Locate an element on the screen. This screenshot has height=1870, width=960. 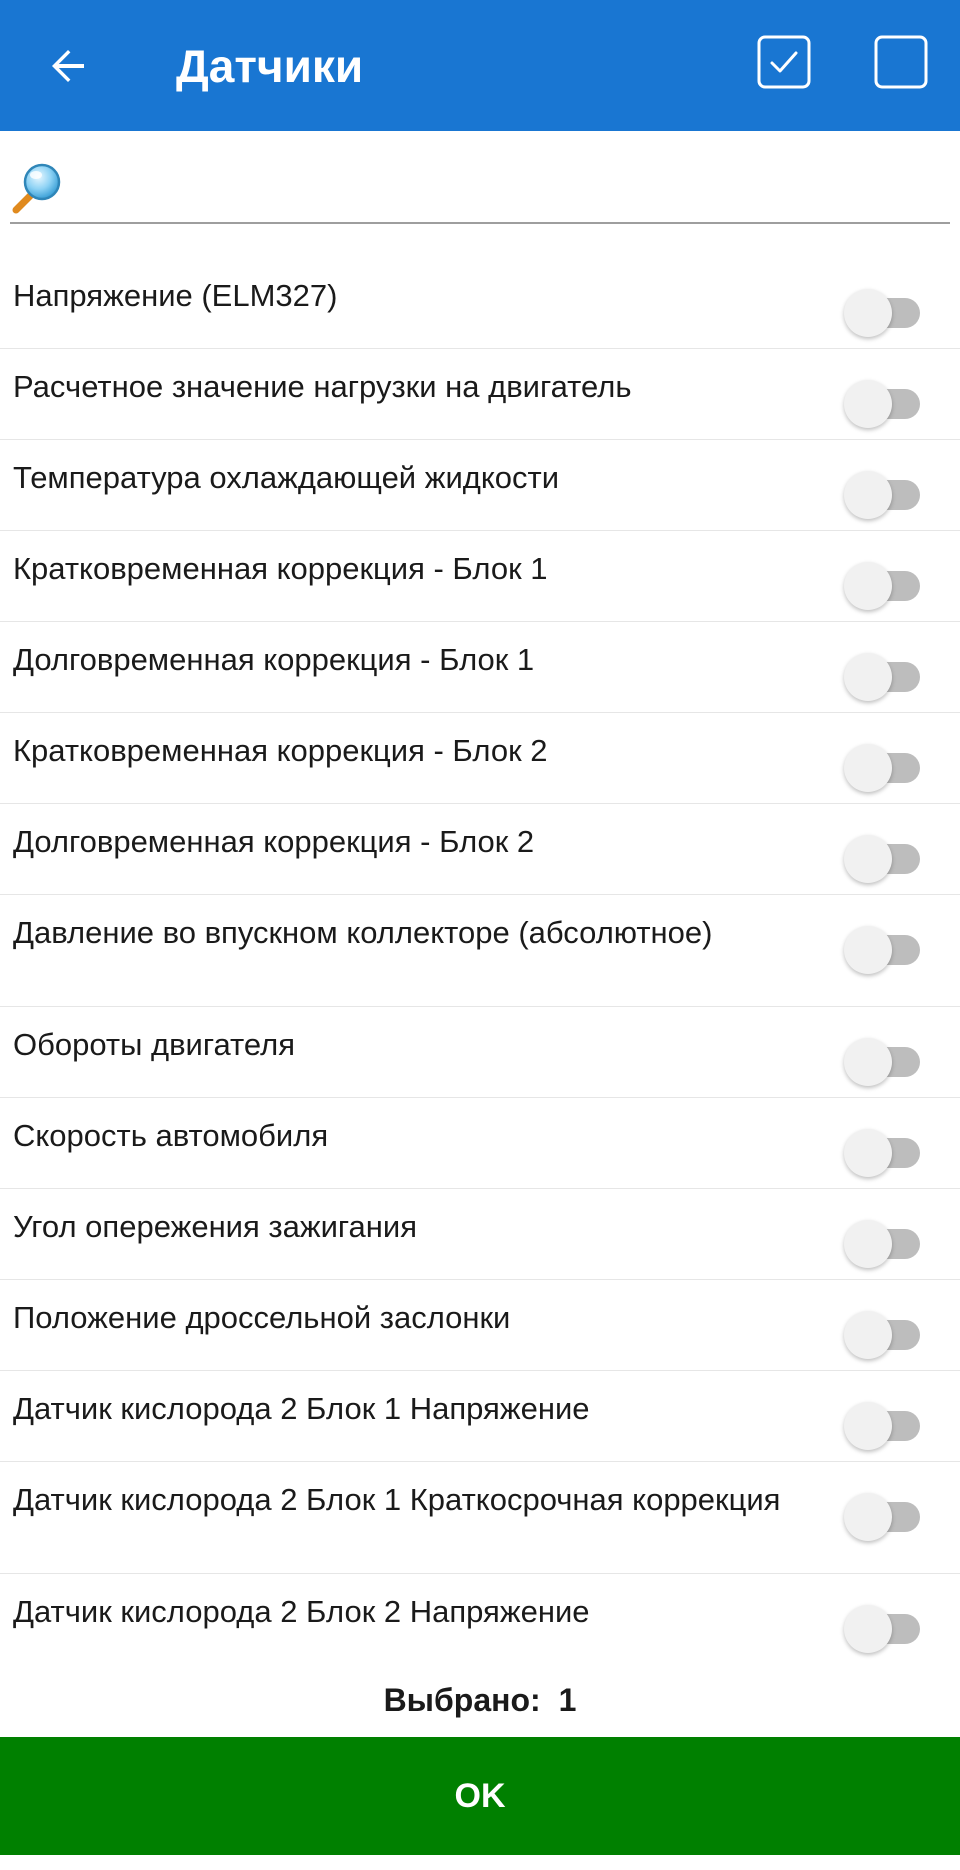
sensor-row: Обороты двигателя is located at coordinates (480, 1052).